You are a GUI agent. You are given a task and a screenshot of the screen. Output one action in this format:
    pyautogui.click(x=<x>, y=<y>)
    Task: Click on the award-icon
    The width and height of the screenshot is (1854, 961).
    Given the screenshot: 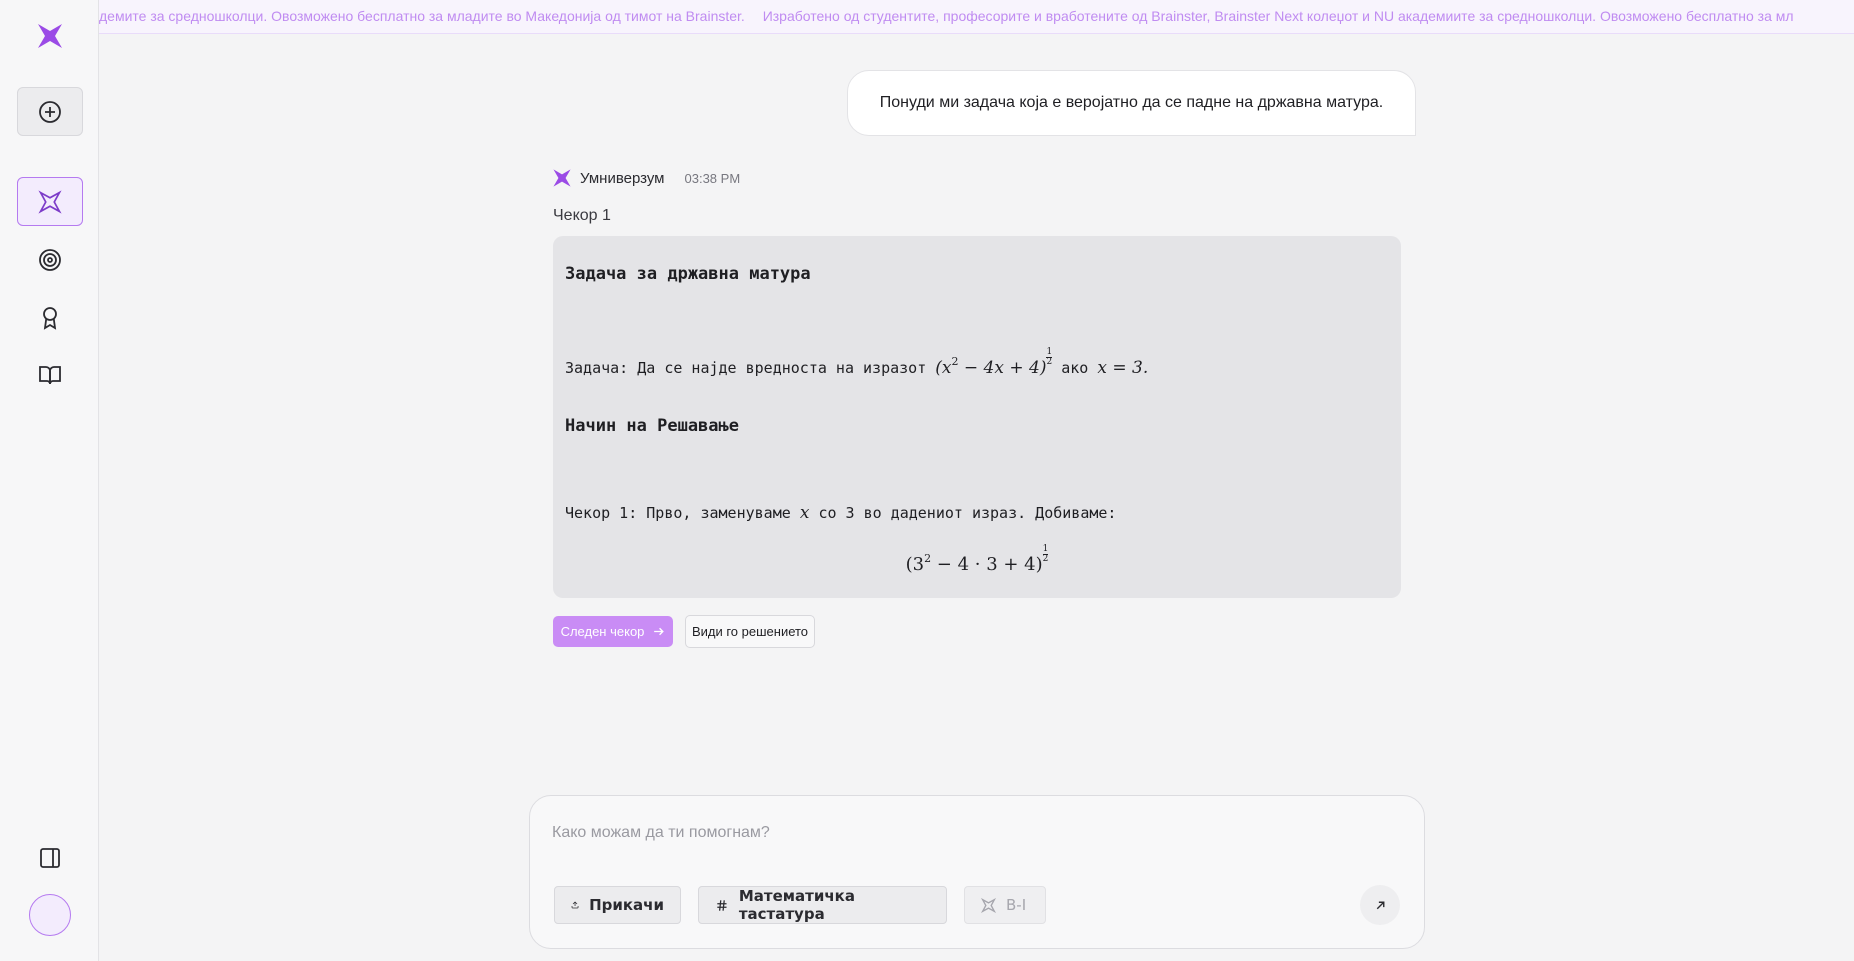 What is the action you would take?
    pyautogui.click(x=50, y=318)
    